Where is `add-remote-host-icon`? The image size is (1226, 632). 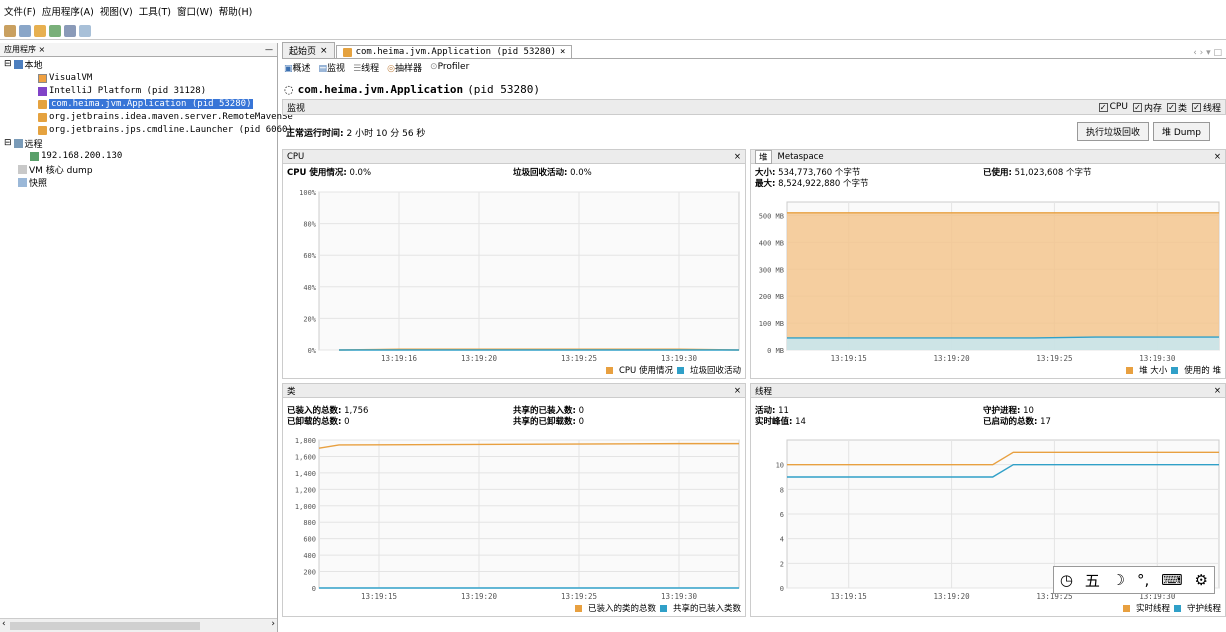 add-remote-host-icon is located at coordinates (40, 30).